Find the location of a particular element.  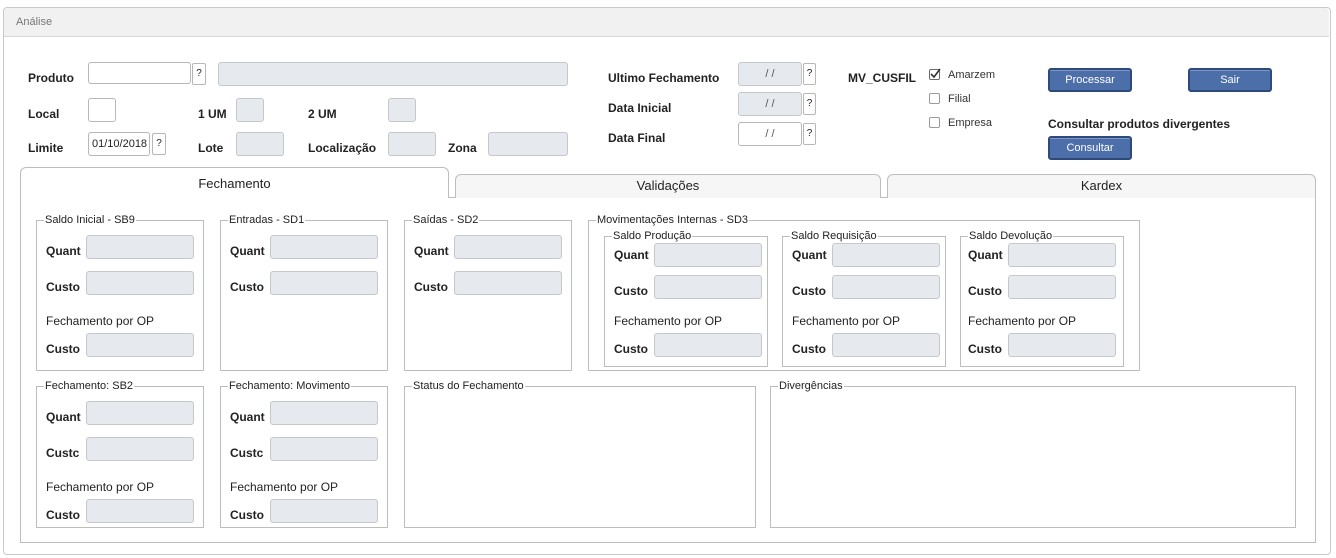

window-titlebar is located at coordinates (666, 22).